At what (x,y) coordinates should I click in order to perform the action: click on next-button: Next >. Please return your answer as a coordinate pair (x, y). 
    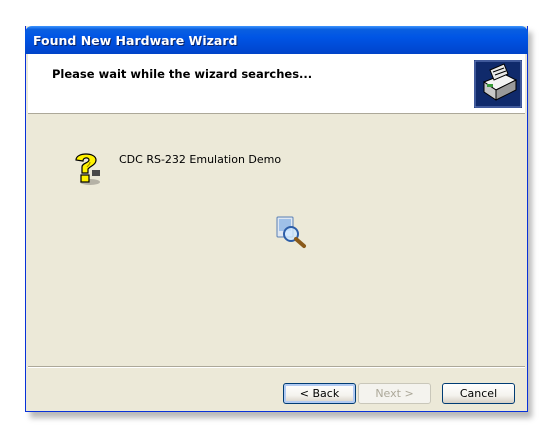
    Looking at the image, I should click on (394, 393).